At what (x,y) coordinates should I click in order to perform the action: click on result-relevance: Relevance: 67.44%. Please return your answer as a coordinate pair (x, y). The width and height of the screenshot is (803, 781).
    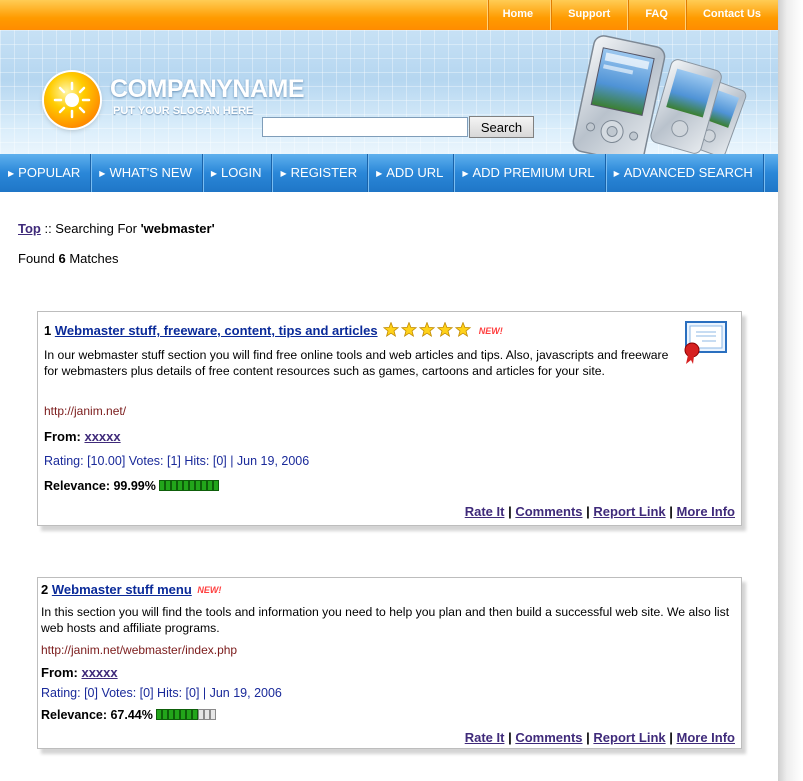
    Looking at the image, I should click on (129, 715).